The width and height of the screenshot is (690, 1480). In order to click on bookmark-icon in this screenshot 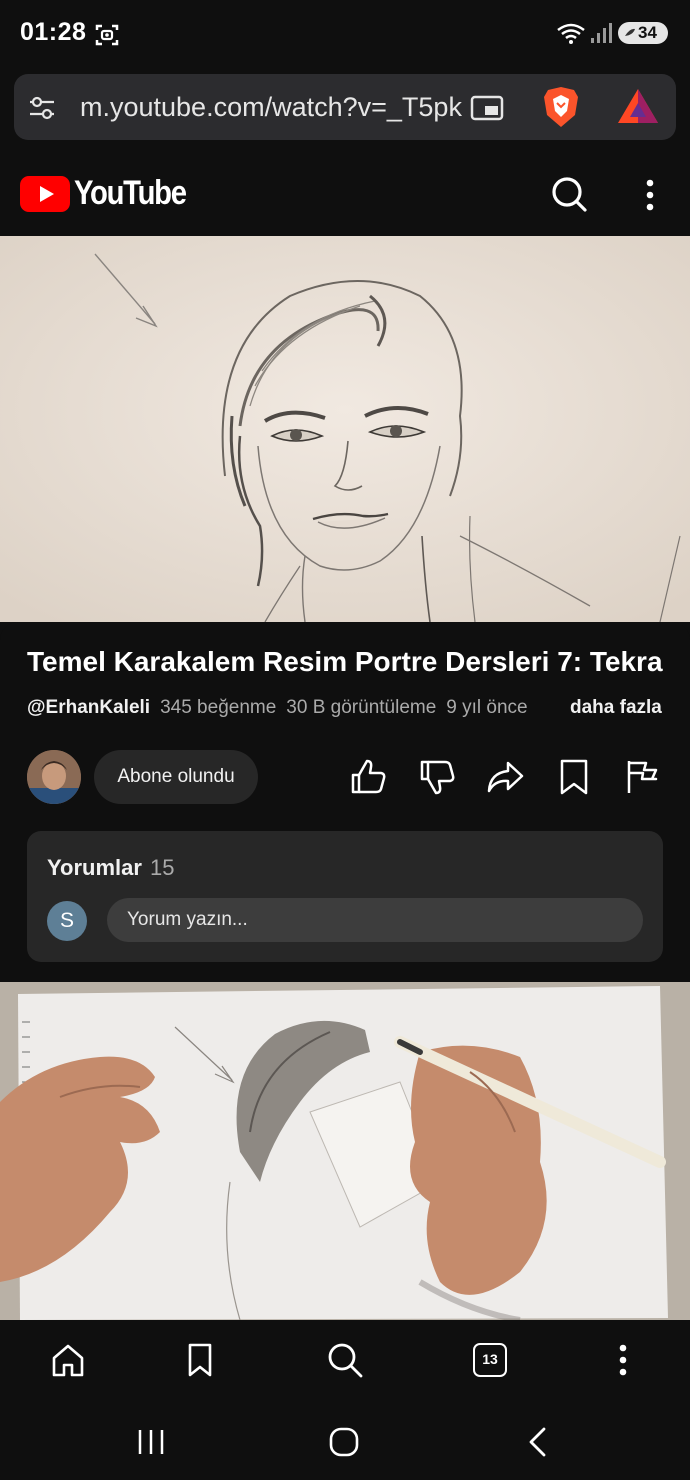, I will do `click(200, 1360)`.